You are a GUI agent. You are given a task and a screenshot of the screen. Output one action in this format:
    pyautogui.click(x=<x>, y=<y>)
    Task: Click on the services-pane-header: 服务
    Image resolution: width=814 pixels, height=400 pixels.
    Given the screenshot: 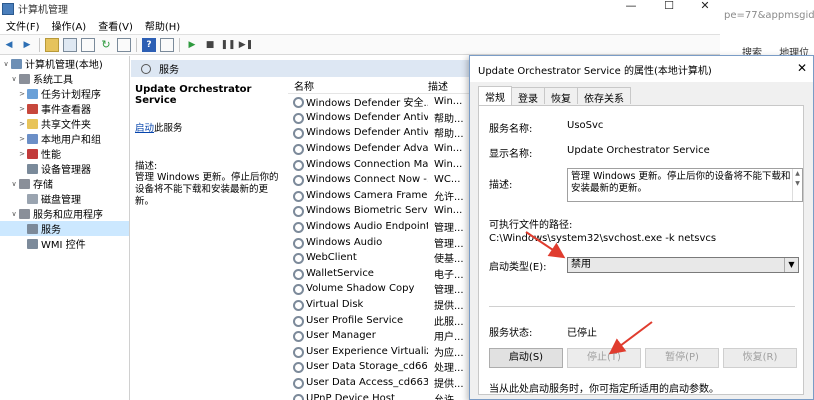 What is the action you would take?
    pyautogui.click(x=301, y=68)
    